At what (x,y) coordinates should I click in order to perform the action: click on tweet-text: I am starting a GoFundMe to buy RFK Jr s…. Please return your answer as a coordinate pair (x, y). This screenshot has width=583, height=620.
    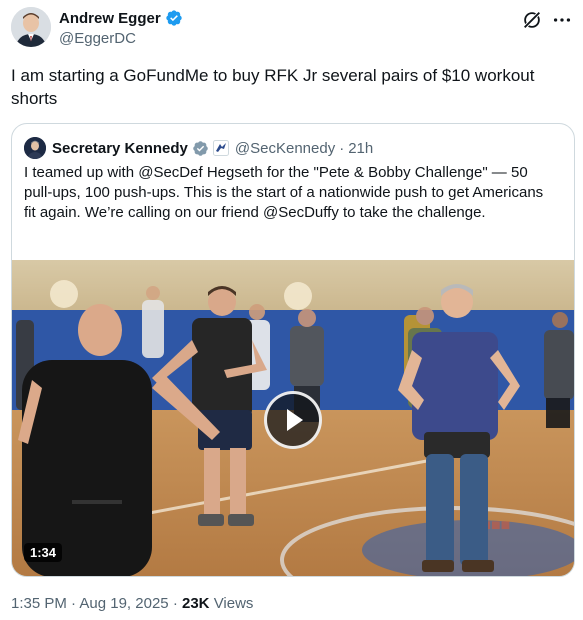
    Looking at the image, I should click on (273, 87).